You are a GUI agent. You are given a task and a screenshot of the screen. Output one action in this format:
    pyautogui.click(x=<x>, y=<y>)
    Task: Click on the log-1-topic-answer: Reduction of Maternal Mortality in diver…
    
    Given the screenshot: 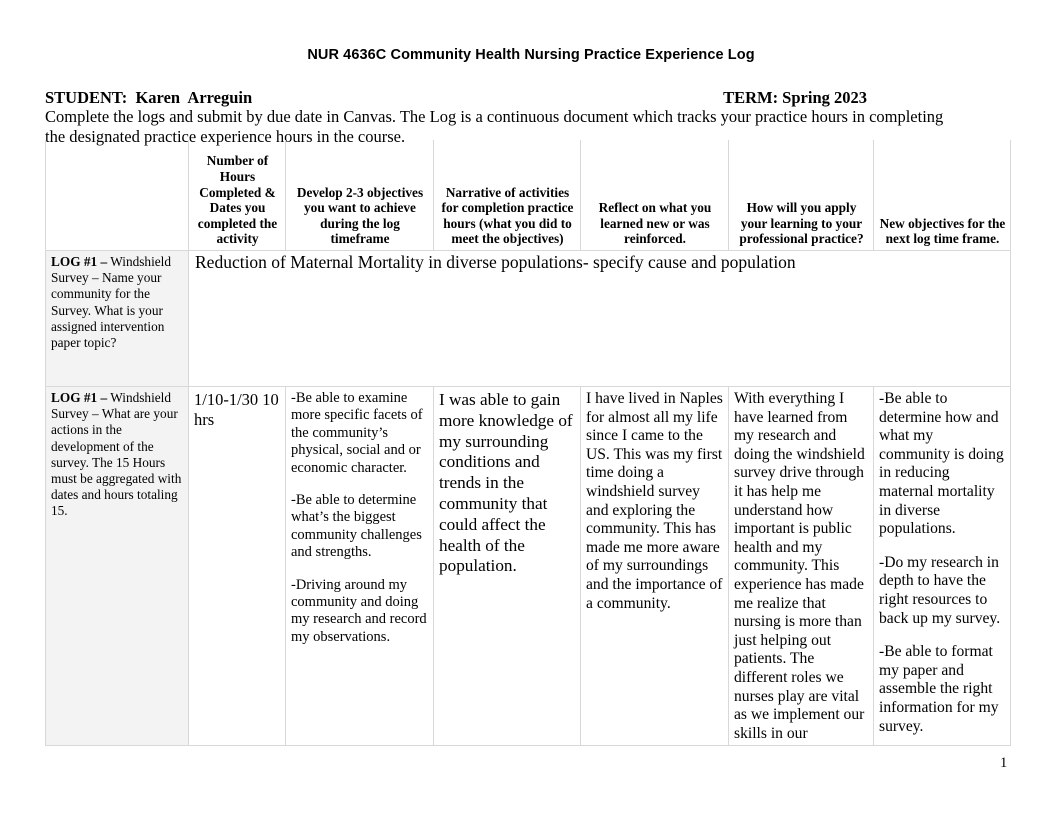 What is the action you would take?
    pyautogui.click(x=599, y=318)
    